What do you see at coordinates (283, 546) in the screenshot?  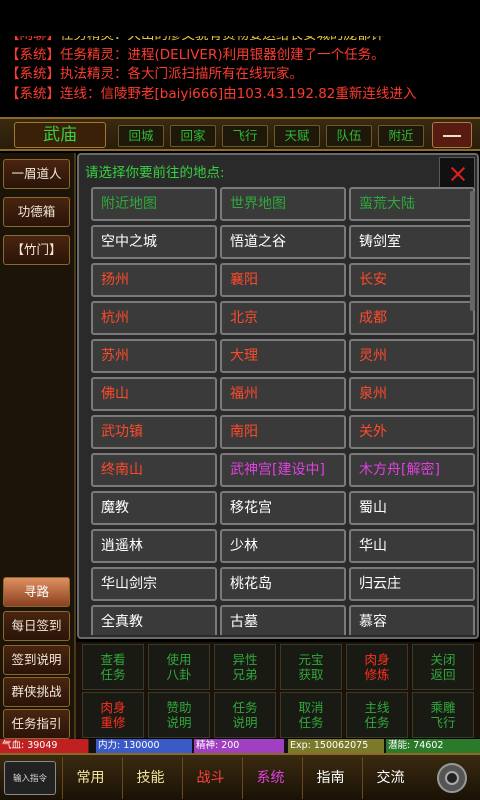 I see `destination-button: 少林` at bounding box center [283, 546].